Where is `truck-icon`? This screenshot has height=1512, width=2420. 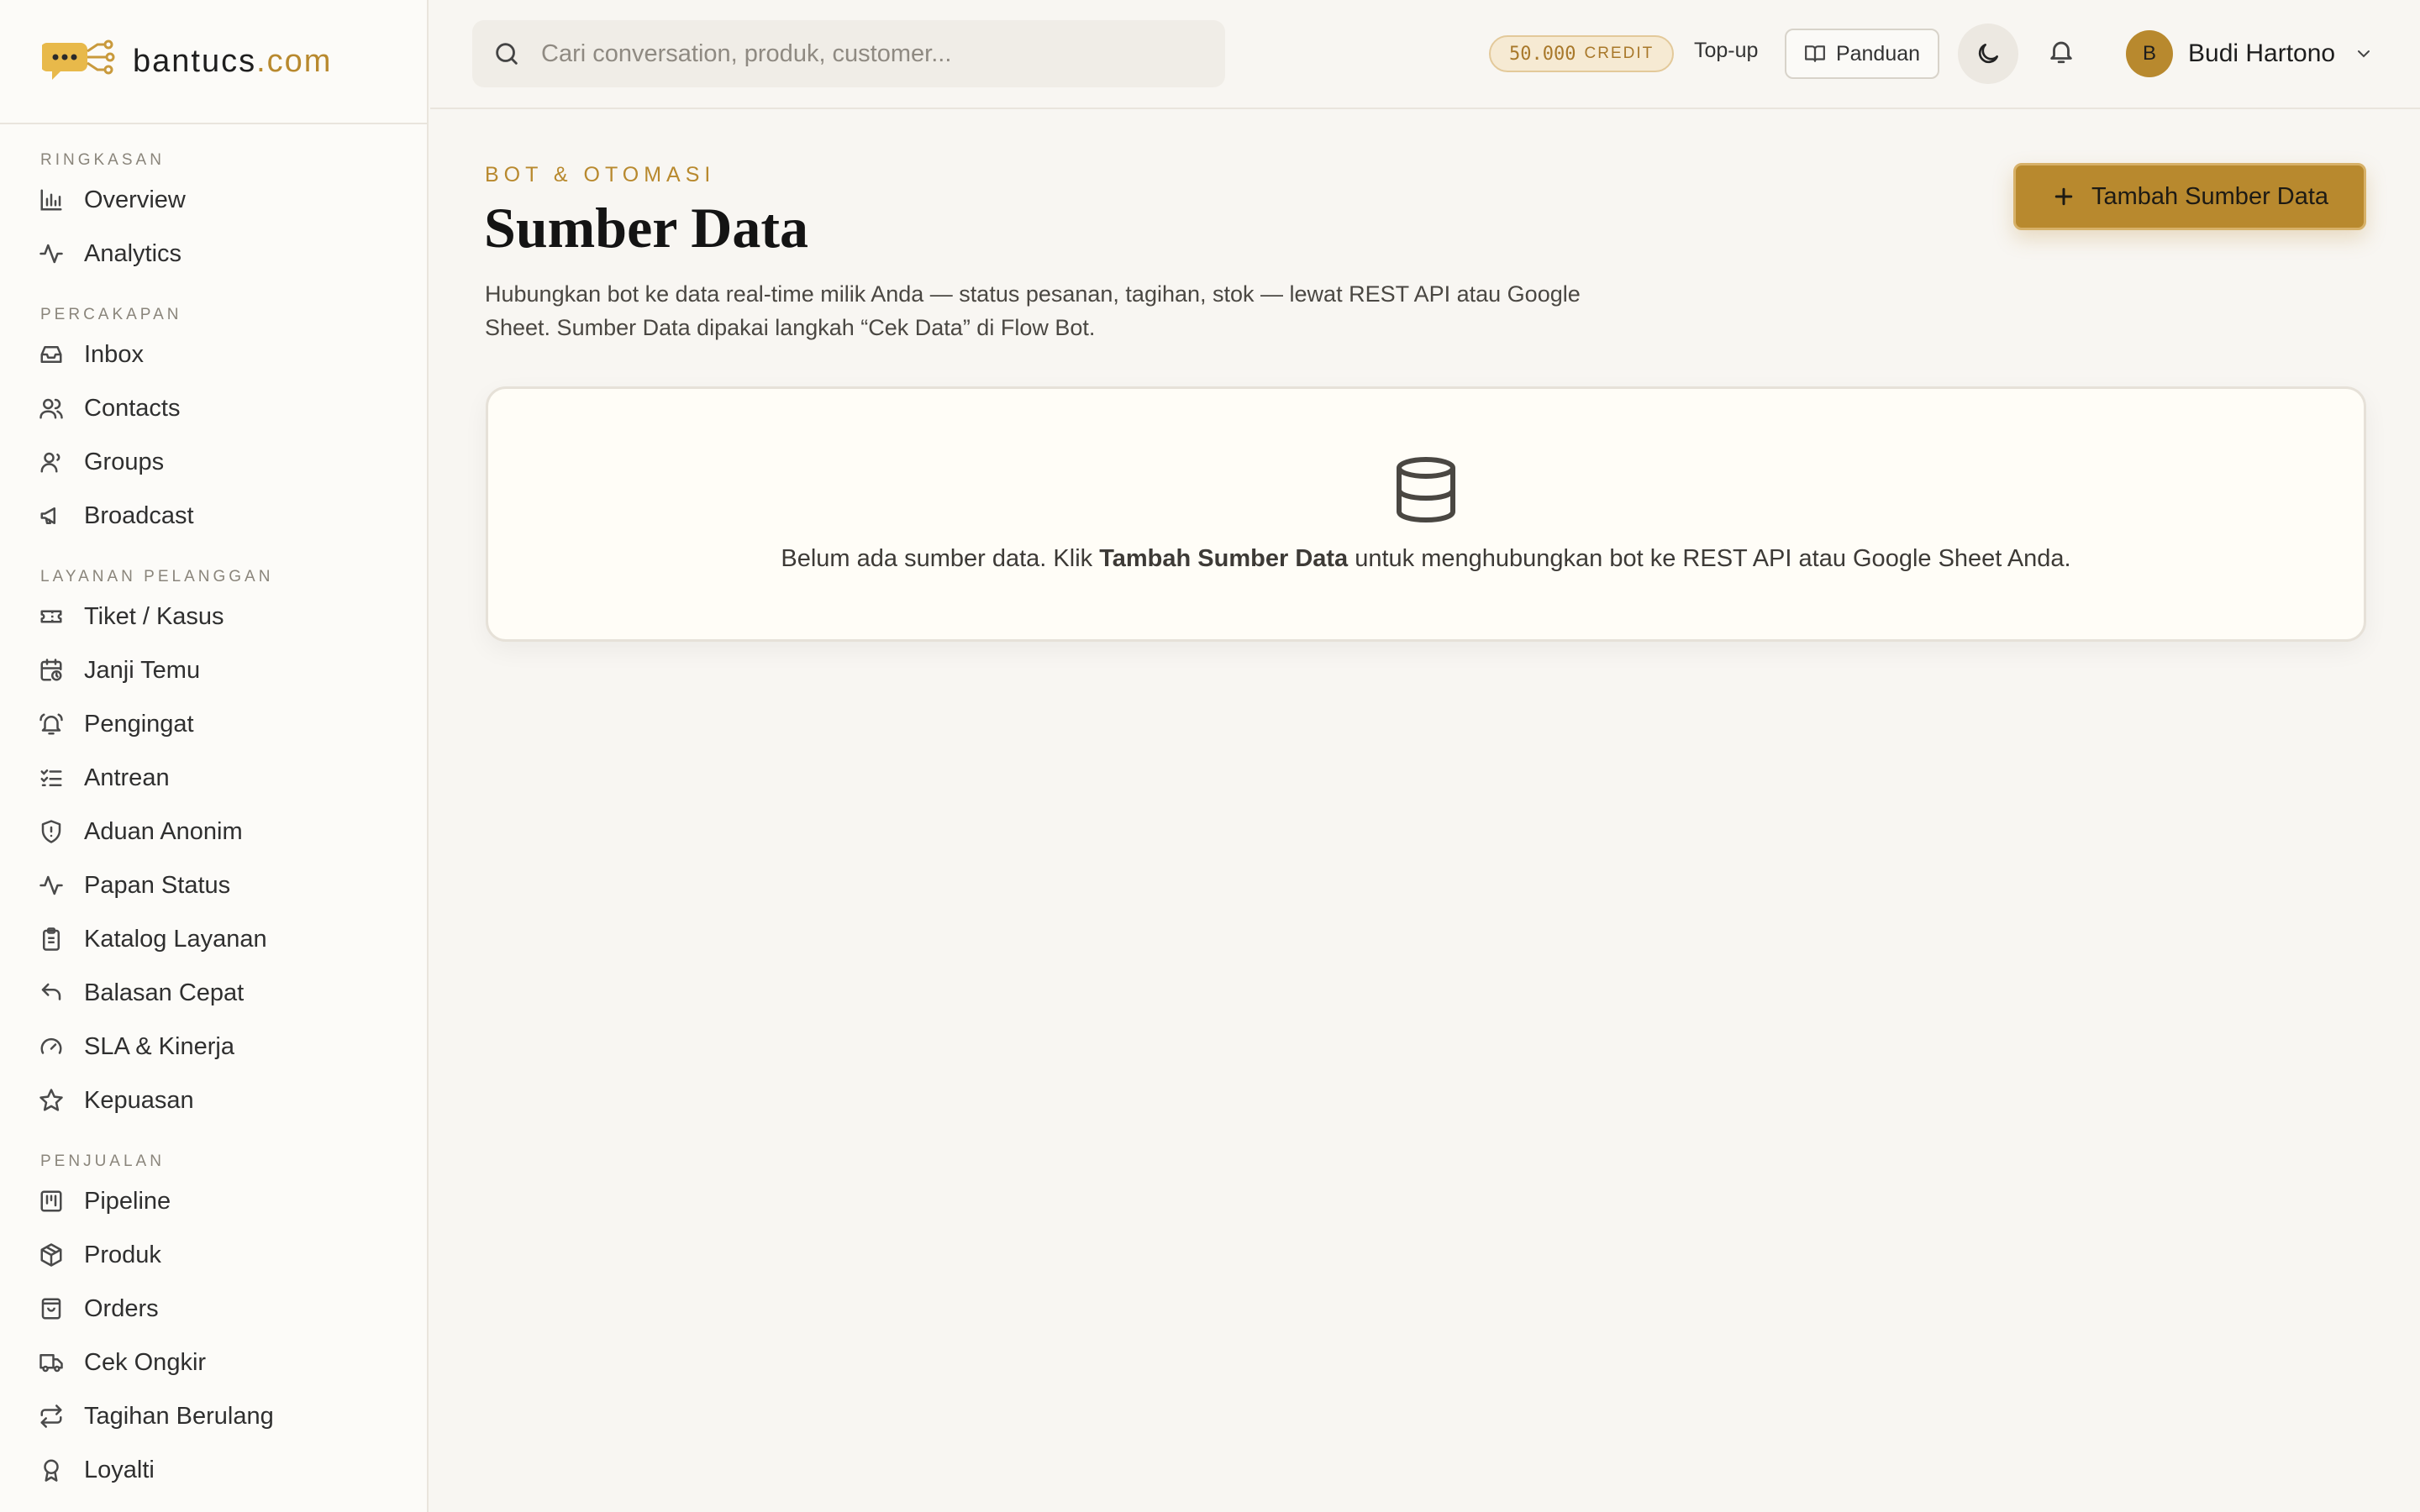
truck-icon is located at coordinates (52, 1362).